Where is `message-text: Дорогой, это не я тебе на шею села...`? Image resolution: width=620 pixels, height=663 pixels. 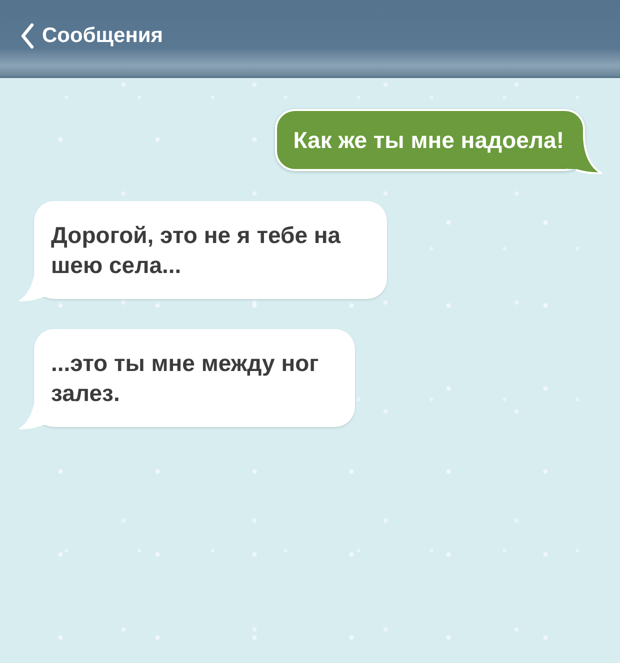
message-text: Дорогой, это не я тебе на шею села... is located at coordinates (196, 250).